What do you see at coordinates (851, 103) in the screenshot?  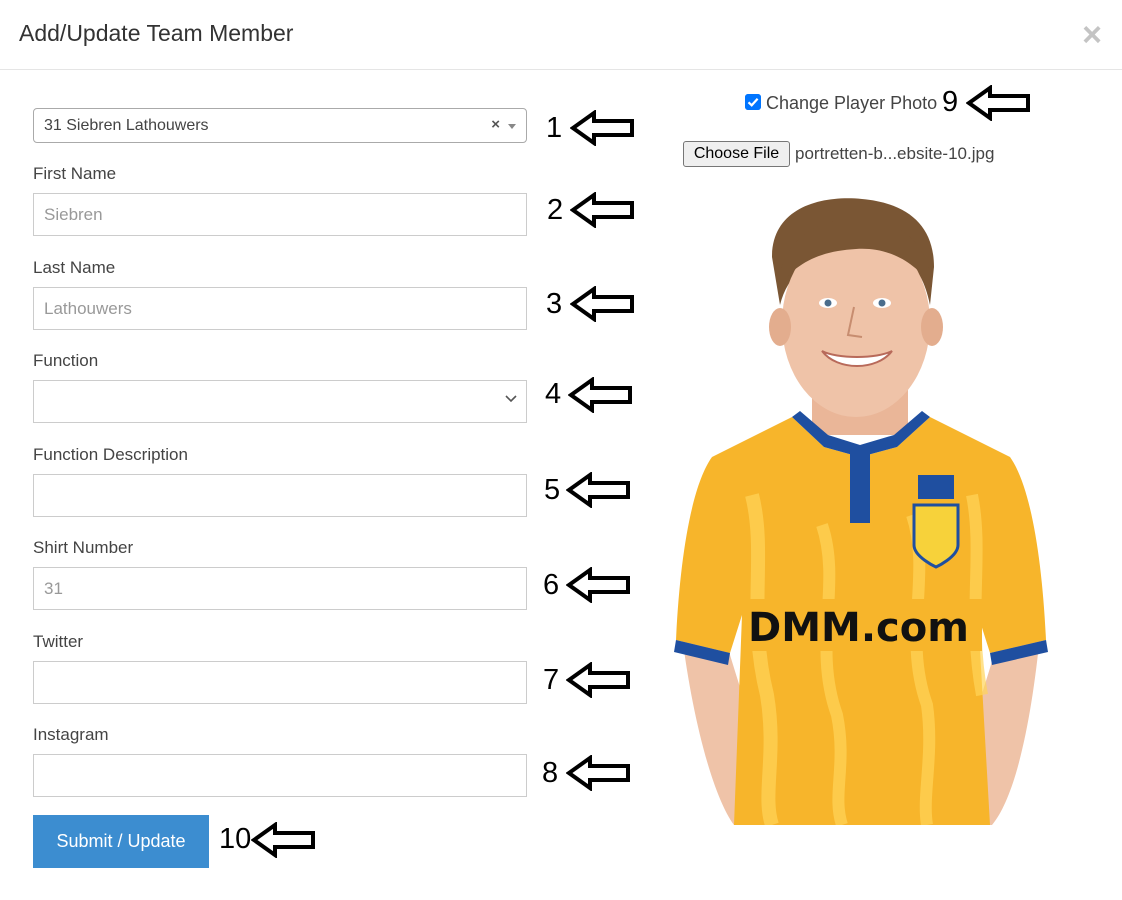 I see `change-photo-label: Change Player Photo` at bounding box center [851, 103].